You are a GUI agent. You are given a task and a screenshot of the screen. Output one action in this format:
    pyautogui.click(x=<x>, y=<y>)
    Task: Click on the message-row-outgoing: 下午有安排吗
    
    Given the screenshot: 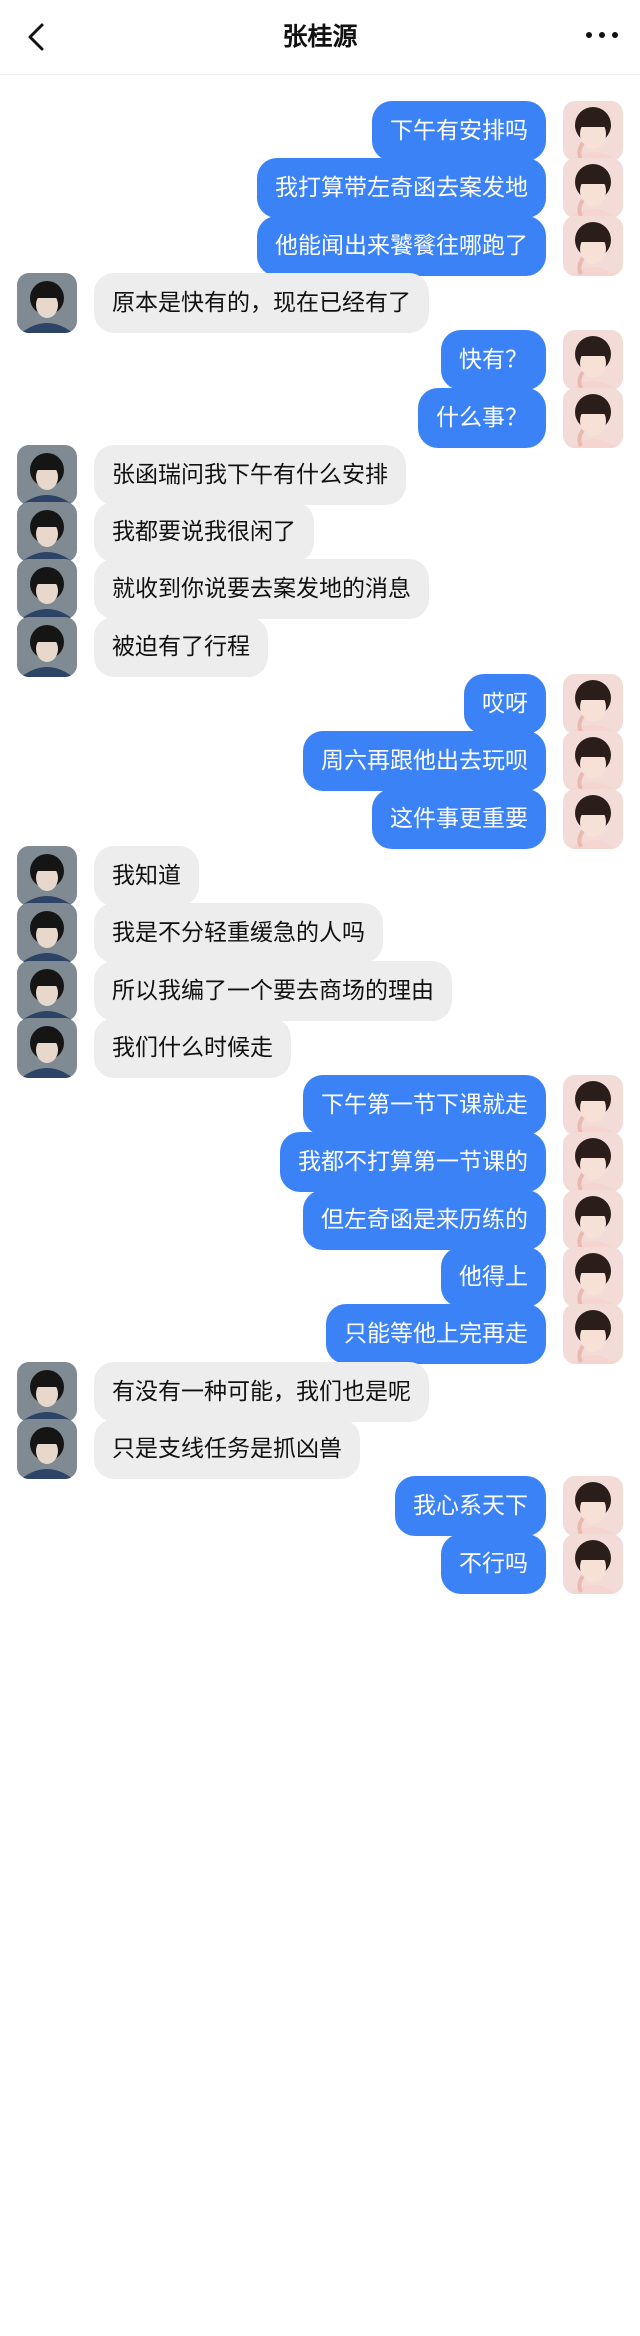 What is the action you would take?
    pyautogui.click(x=320, y=132)
    